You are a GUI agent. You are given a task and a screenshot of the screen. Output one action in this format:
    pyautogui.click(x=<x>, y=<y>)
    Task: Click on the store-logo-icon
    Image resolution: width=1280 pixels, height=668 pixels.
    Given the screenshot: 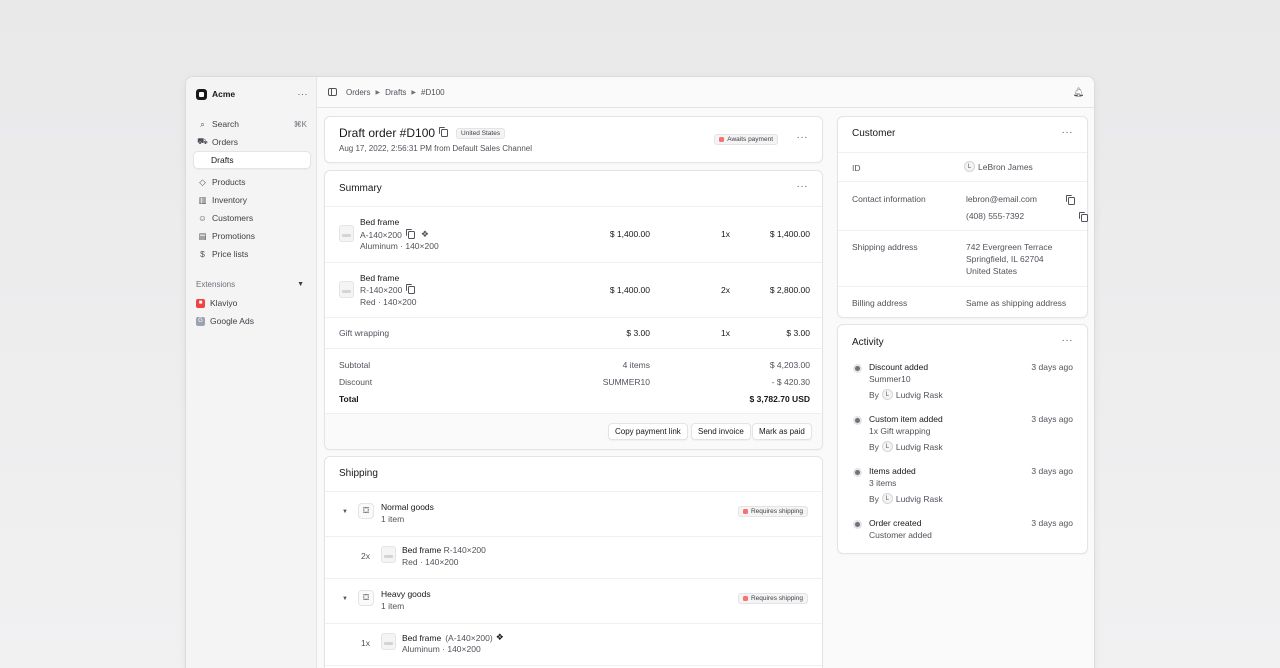 What is the action you would take?
    pyautogui.click(x=201, y=94)
    